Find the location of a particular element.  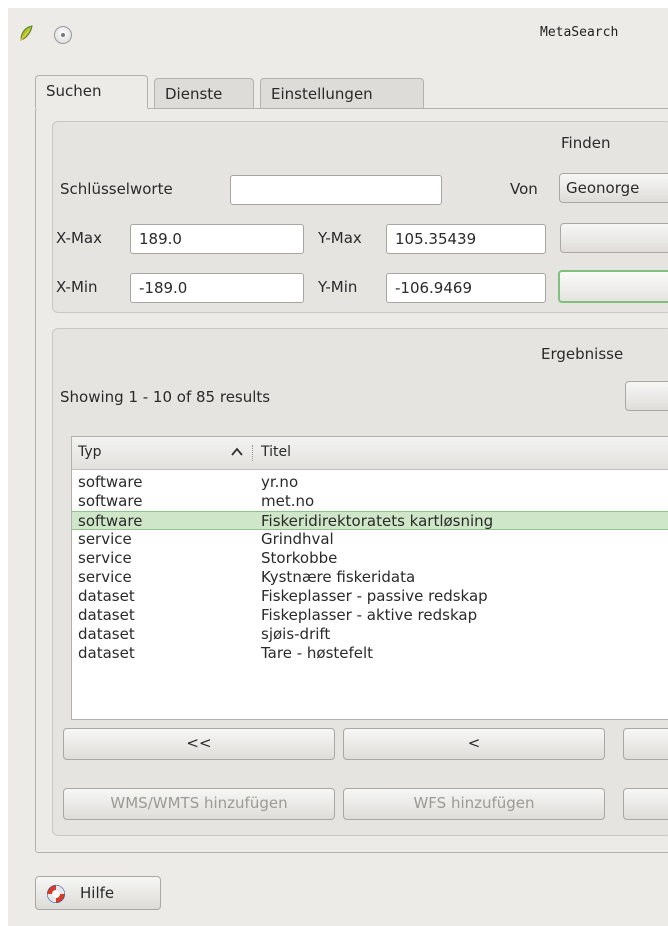

table-row: dataset sjøis-drift is located at coordinates (370, 634).